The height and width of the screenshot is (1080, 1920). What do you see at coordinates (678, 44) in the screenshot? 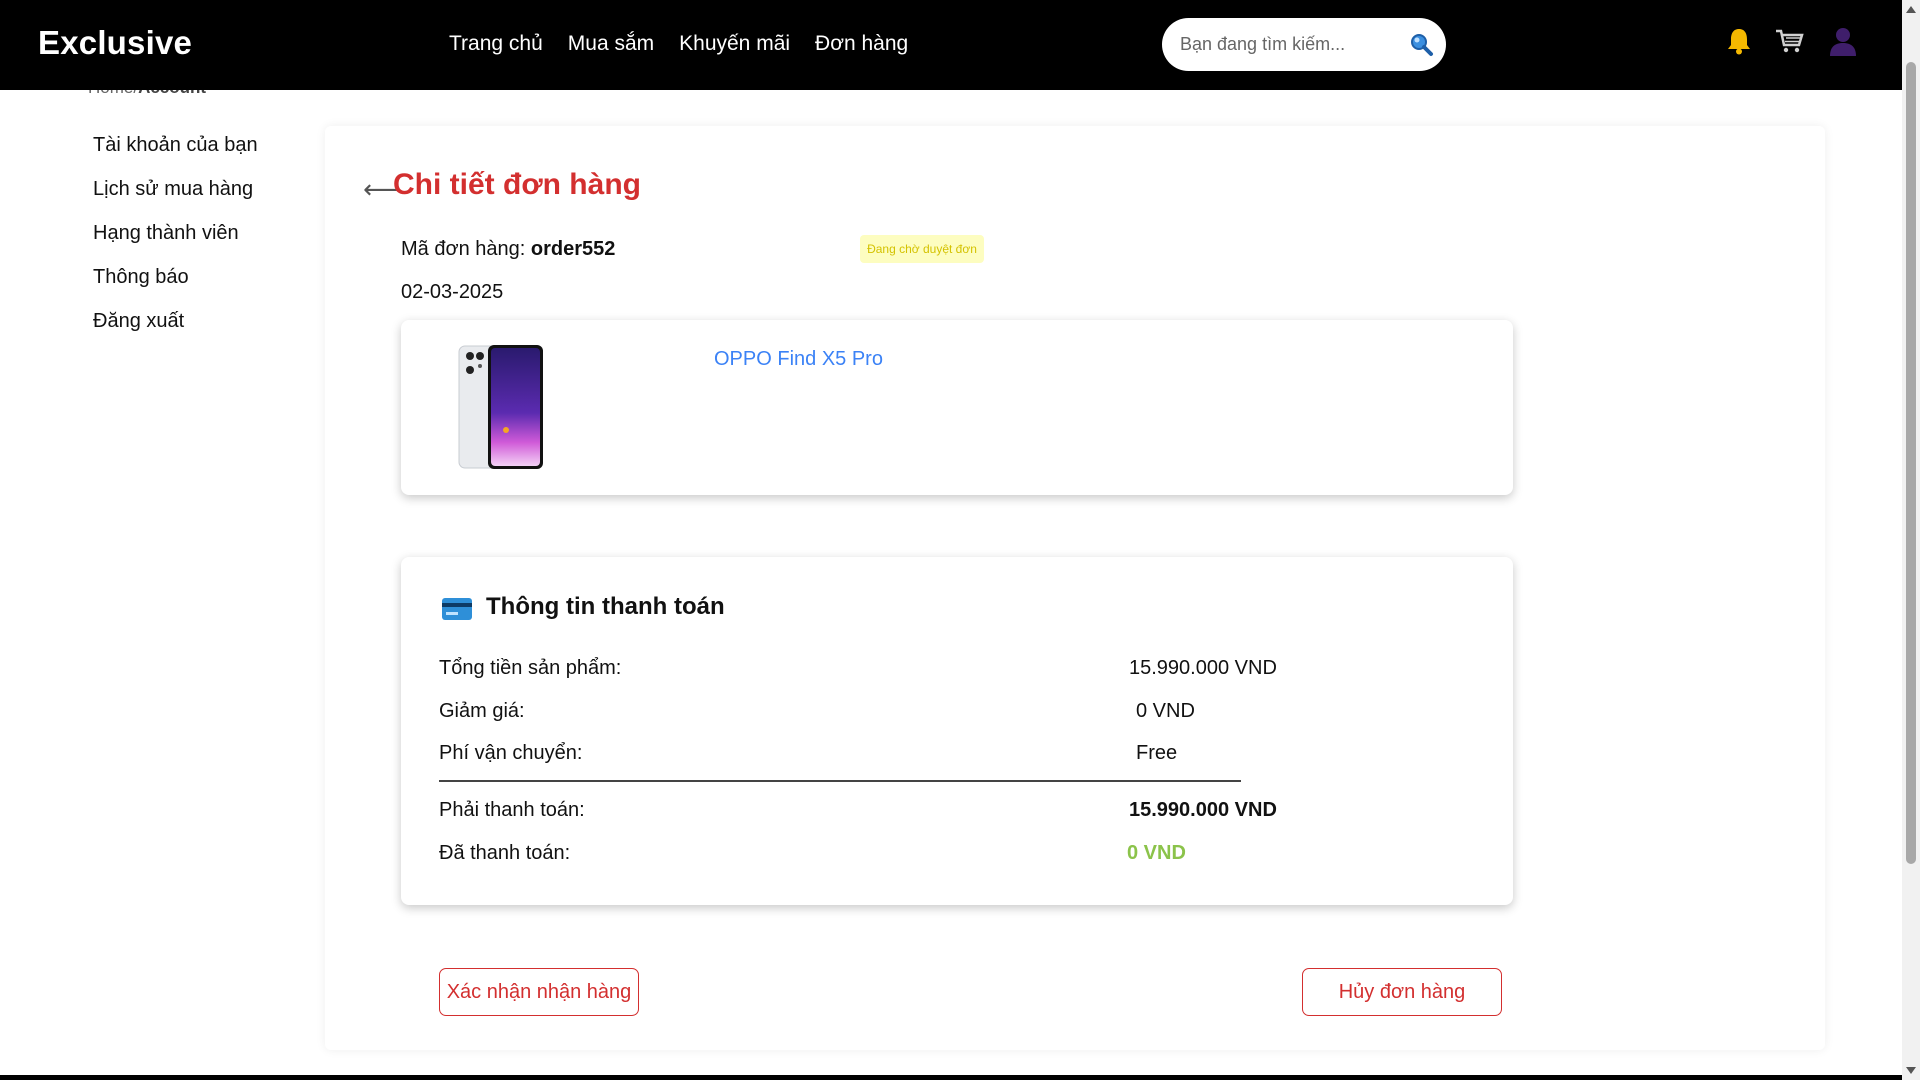
I see `main-nav: Trang chủ Mua sắm Khuyến mãi Đơn hàng` at bounding box center [678, 44].